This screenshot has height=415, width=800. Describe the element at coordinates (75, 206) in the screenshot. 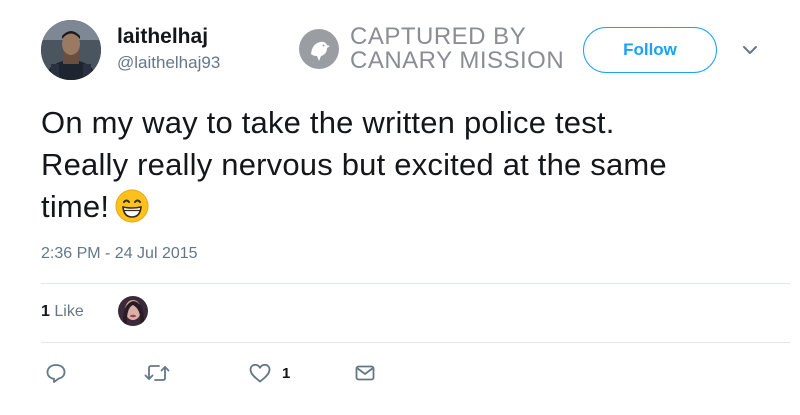

I see `tweet-text-line3-words: time!` at that location.